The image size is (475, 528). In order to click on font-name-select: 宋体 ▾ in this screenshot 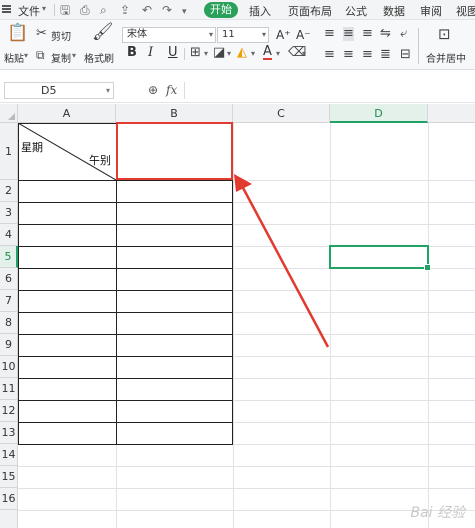, I will do `click(169, 35)`.